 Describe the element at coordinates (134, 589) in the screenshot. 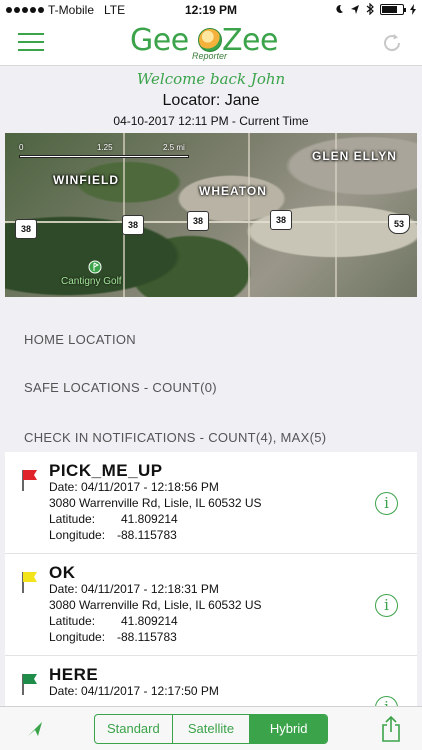

I see `checkin-date: Date: 04/11/2017 - 12:18:31 PM` at that location.